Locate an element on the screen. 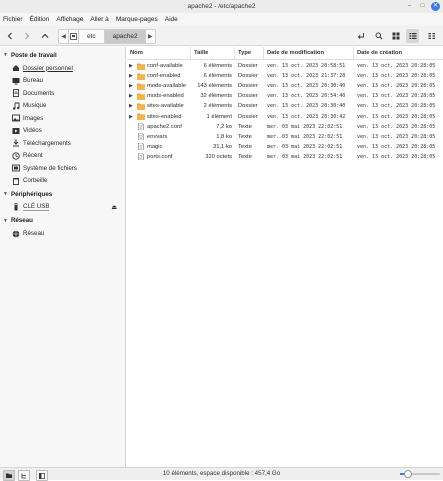 This screenshot has height=481, width=443. sidebar-item-videos: Vidéos is located at coordinates (62, 131).